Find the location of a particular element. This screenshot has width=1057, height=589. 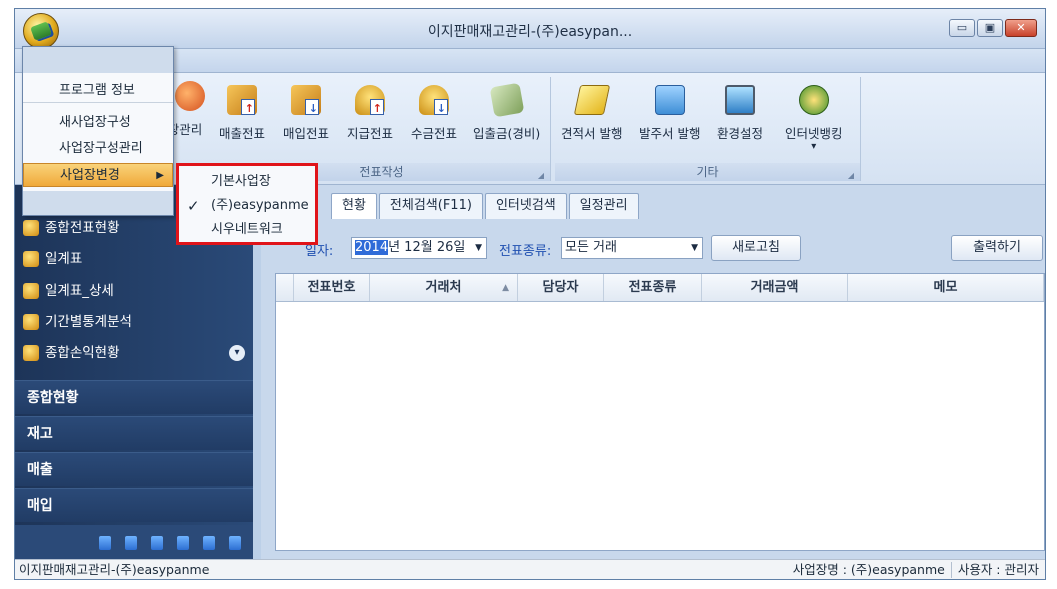

ribbon-group-title: 전표작성 is located at coordinates (381, 172).